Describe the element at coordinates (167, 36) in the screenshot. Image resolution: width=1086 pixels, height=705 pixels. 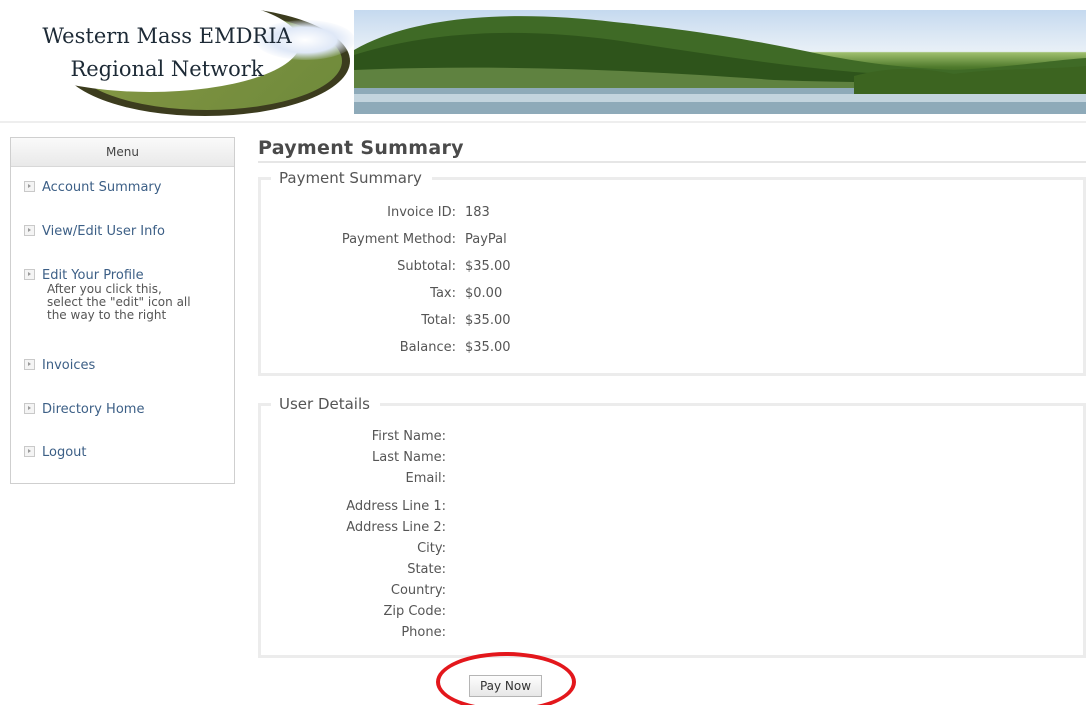
I see `logo-line-1: Western Mass EMDRIA` at that location.